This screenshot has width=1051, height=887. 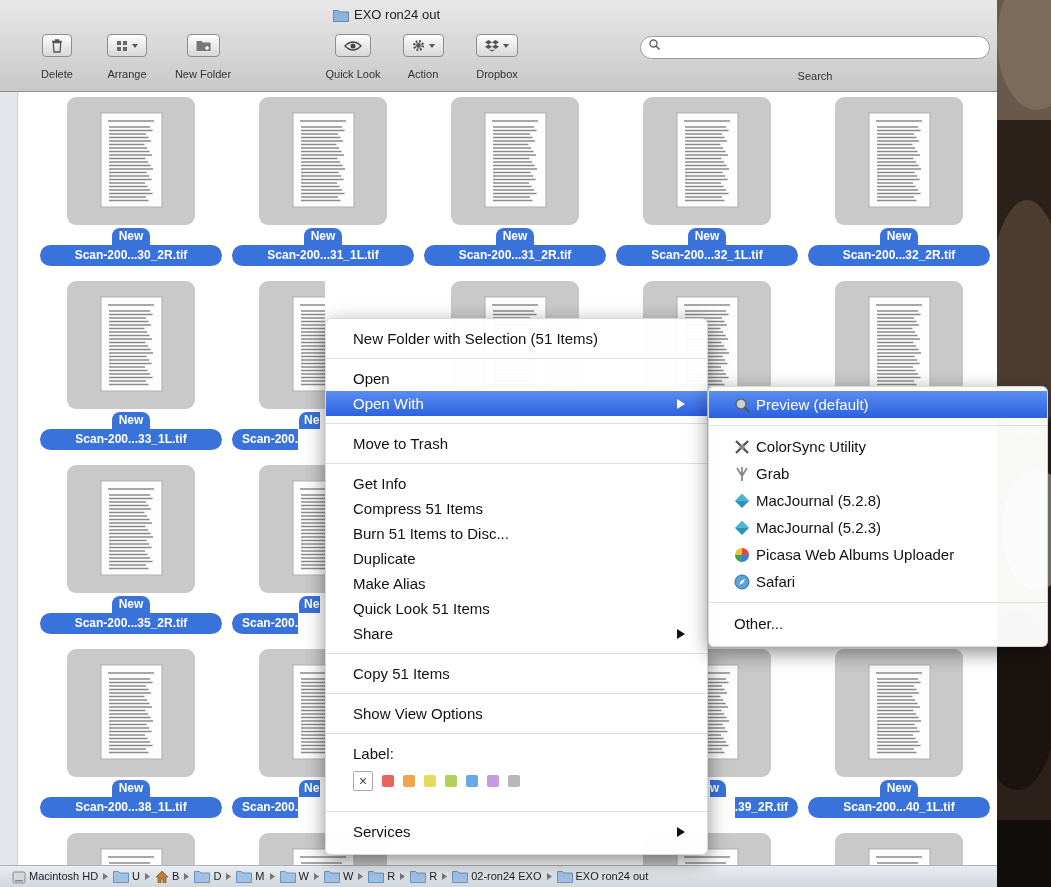 I want to click on eye-icon, so click(x=353, y=45).